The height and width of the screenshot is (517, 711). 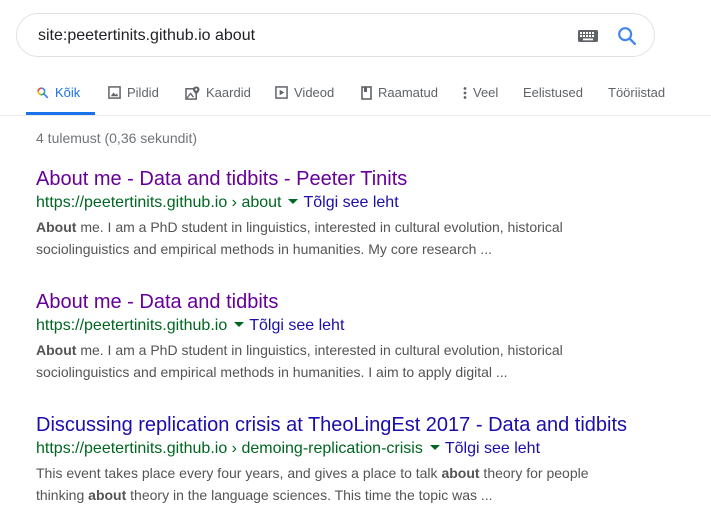 I want to click on video-icon, so click(x=281, y=92).